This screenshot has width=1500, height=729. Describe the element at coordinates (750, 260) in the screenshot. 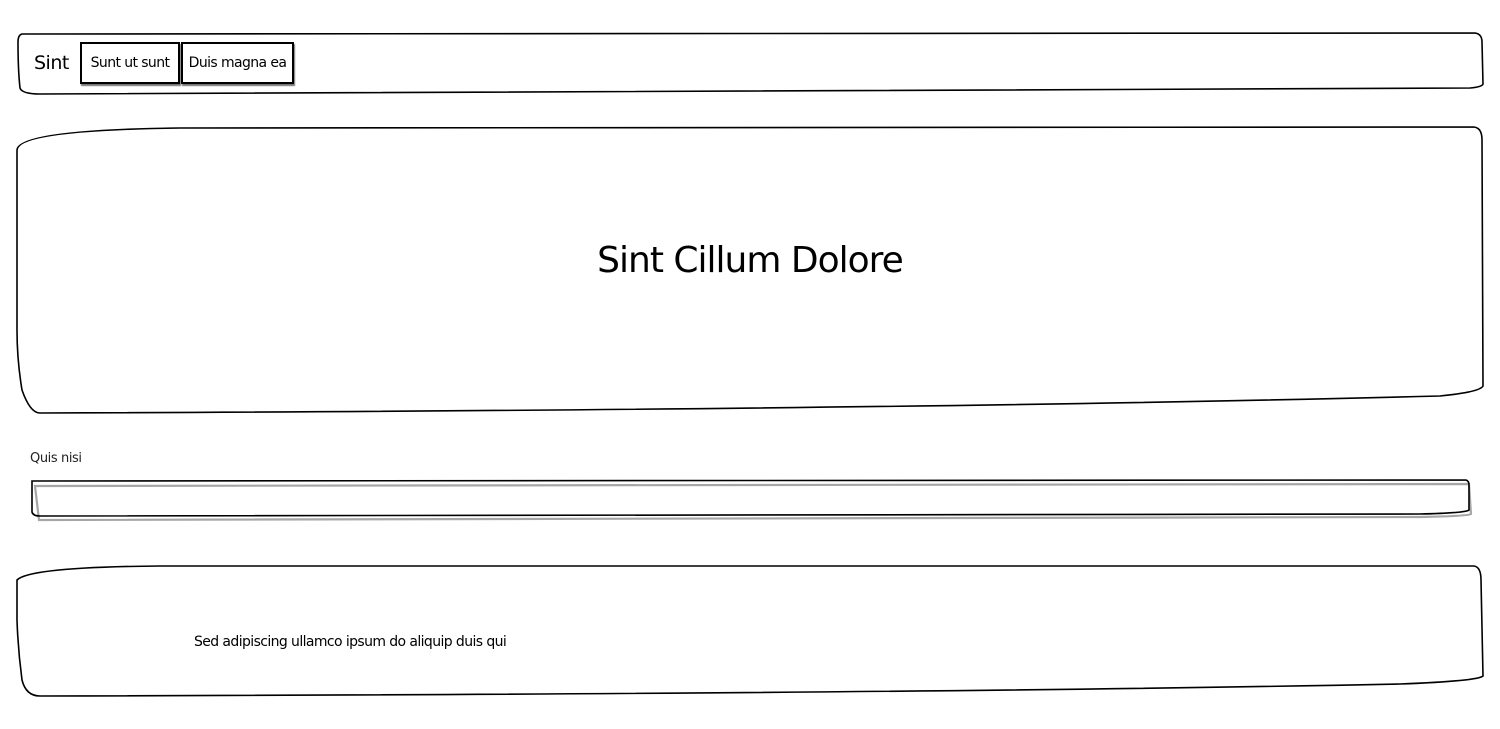

I see `hero-title: Sint Cillum Dolore` at that location.